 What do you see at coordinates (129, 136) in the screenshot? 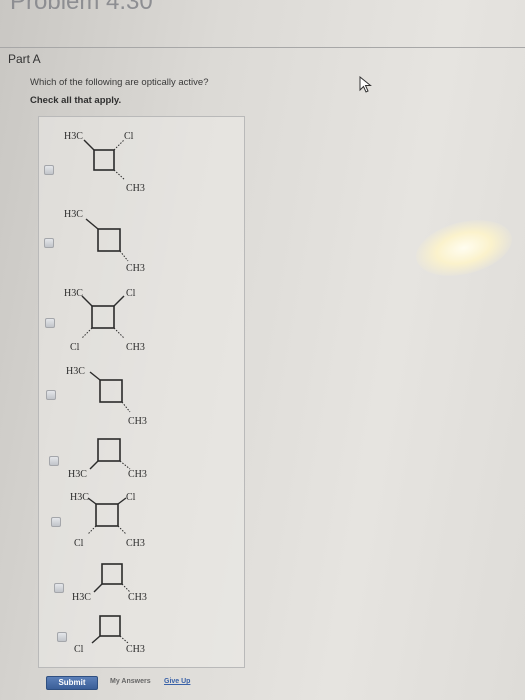
I see `option-1-top-right-label: Cl` at bounding box center [129, 136].